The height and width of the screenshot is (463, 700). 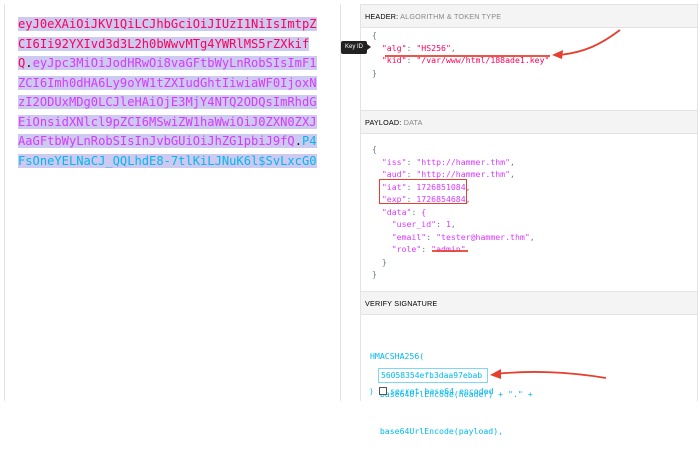 What do you see at coordinates (394, 174) in the screenshot?
I see `json-key: "aud"` at bounding box center [394, 174].